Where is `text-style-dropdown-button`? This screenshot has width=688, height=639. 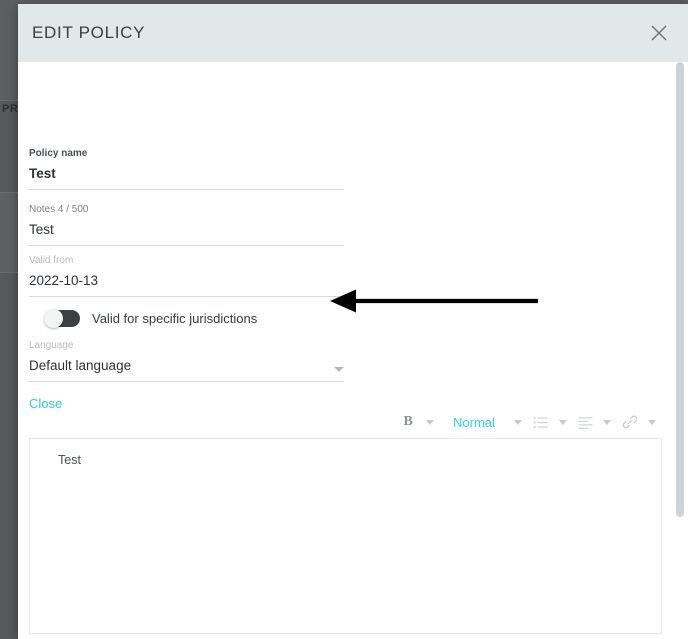 text-style-dropdown-button is located at coordinates (518, 422).